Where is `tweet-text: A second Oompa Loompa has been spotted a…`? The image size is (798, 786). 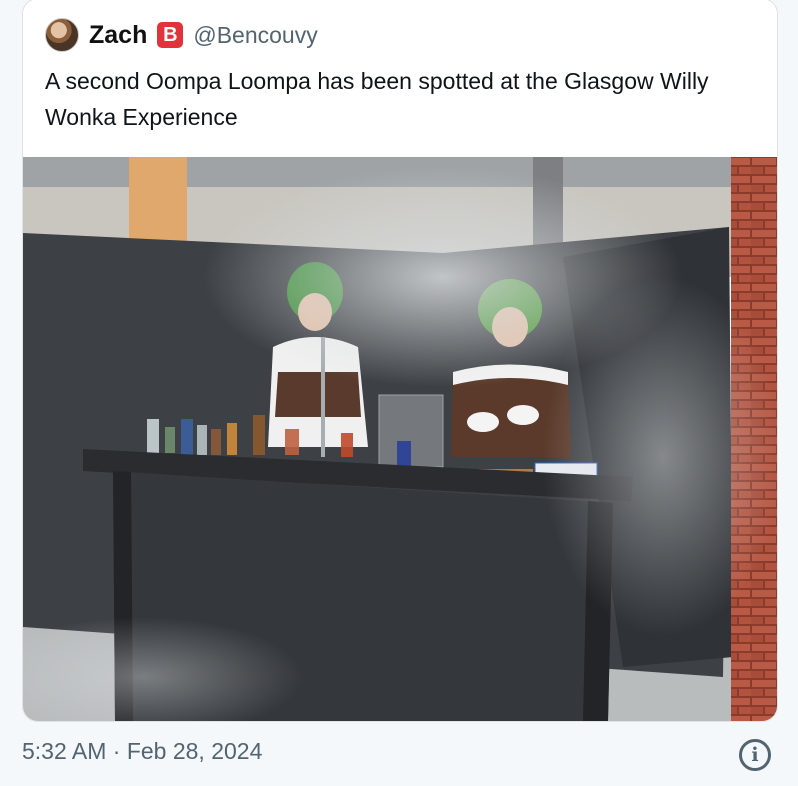 tweet-text: A second Oompa Loompa has been spotted a… is located at coordinates (377, 99).